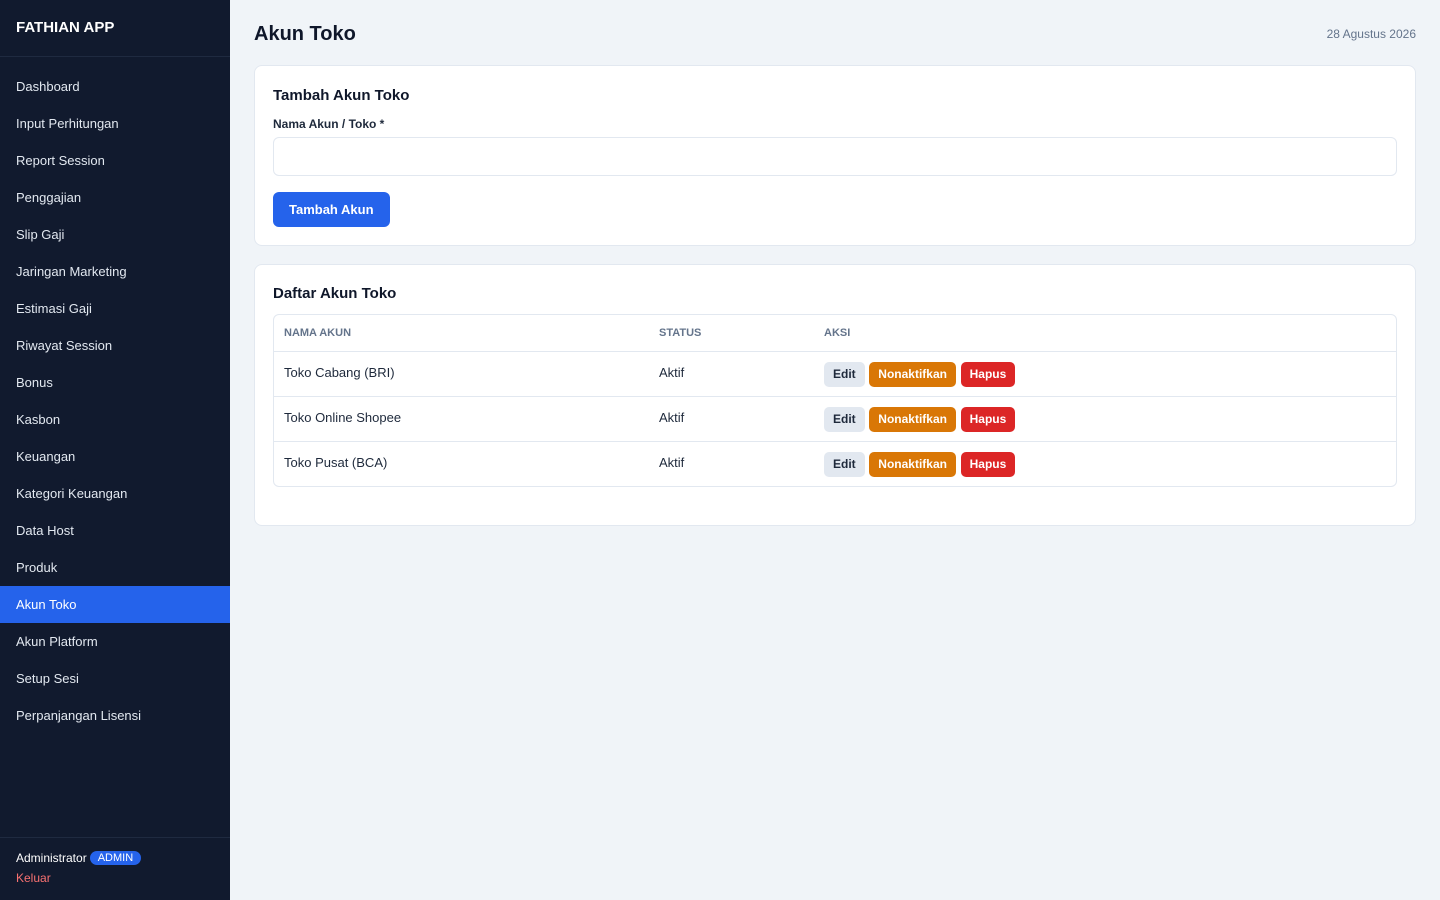 The height and width of the screenshot is (900, 1440). What do you see at coordinates (461, 333) in the screenshot?
I see `column-header-name: NAMA AKUN` at bounding box center [461, 333].